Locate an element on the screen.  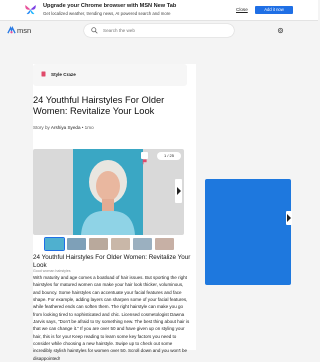
byline: Story by Arshiya Syeda • 1mo is located at coordinates (63, 127).